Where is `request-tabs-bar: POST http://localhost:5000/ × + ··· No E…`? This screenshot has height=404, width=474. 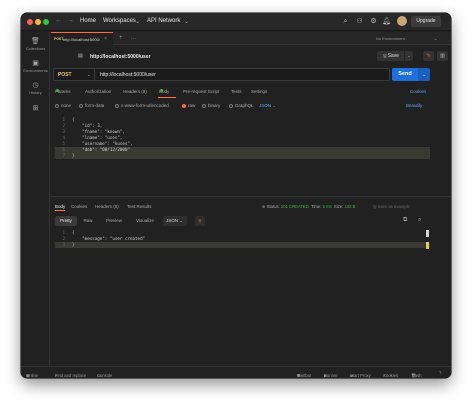
request-tabs-bar: POST http://localhost:5000/ × + ··· No E… is located at coordinates (251, 38).